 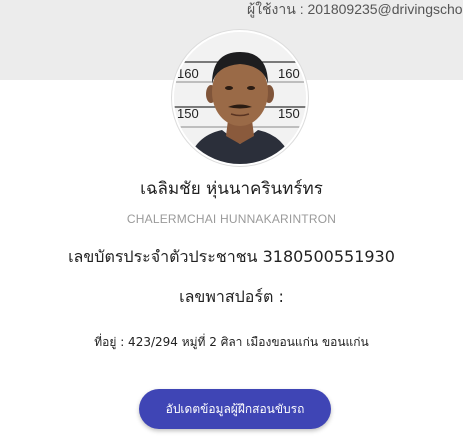 I want to click on id-card-number: เลขบัตรประจำตัวประชาชน 3180500551930, so click(x=231, y=256).